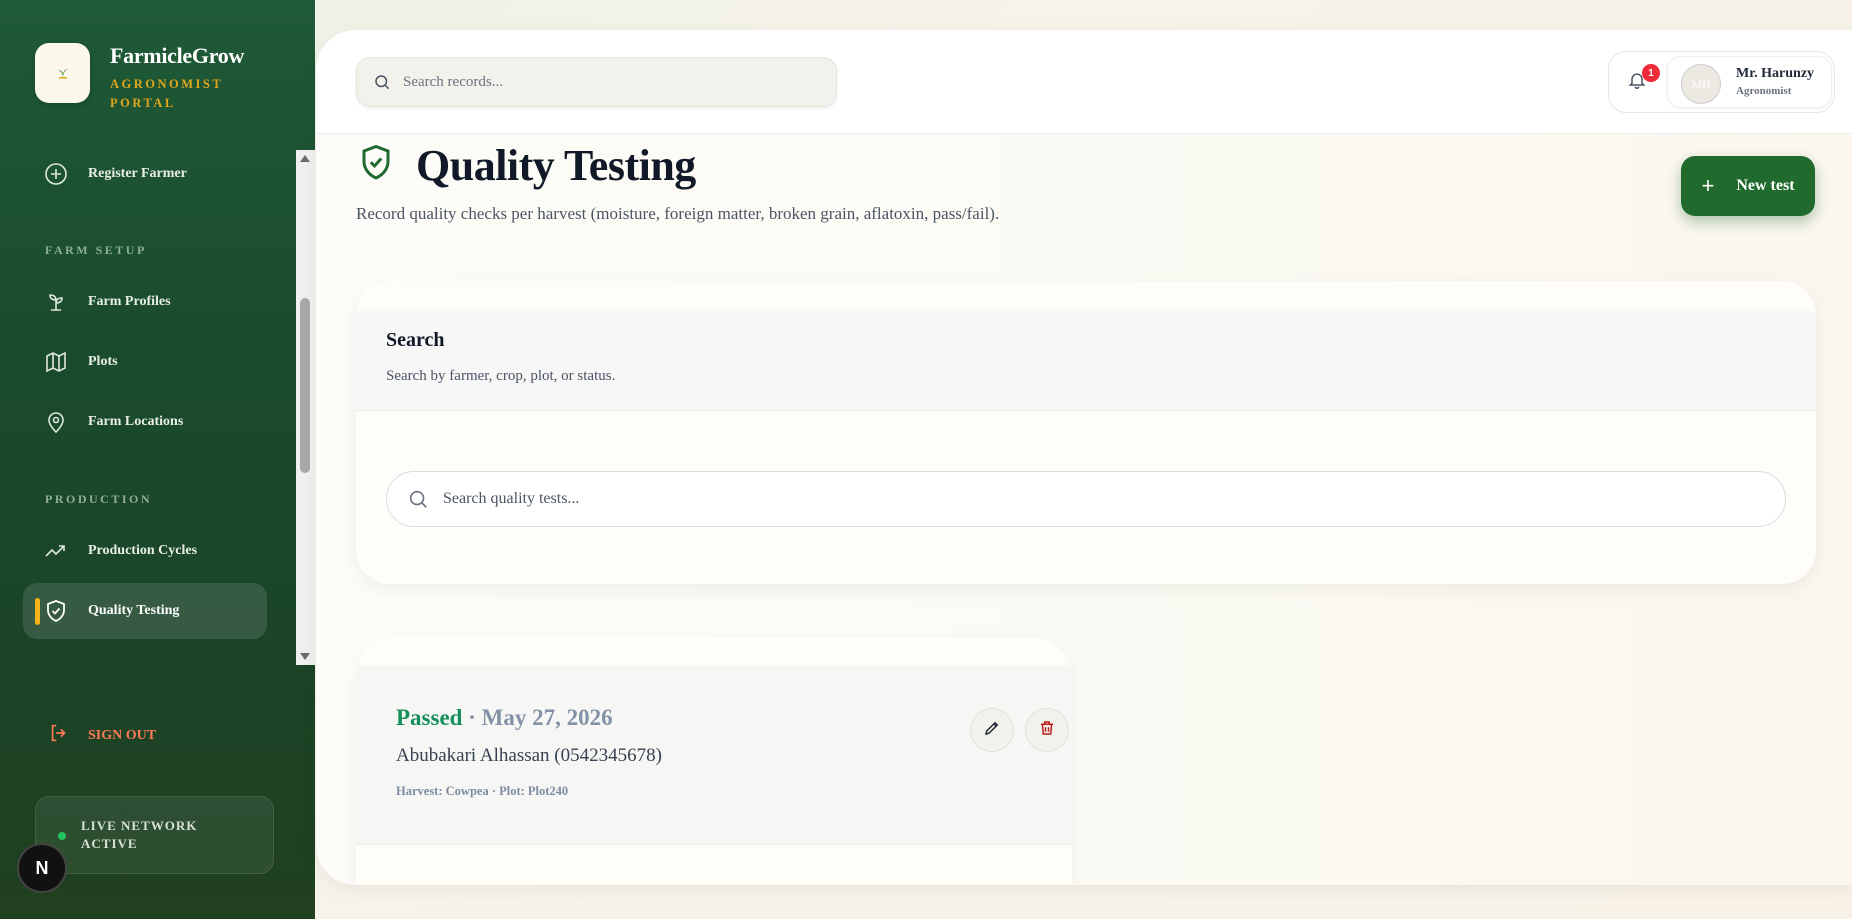 The width and height of the screenshot is (1852, 919). Describe the element at coordinates (305, 656) in the screenshot. I see `scroll-down-arrow-icon` at that location.